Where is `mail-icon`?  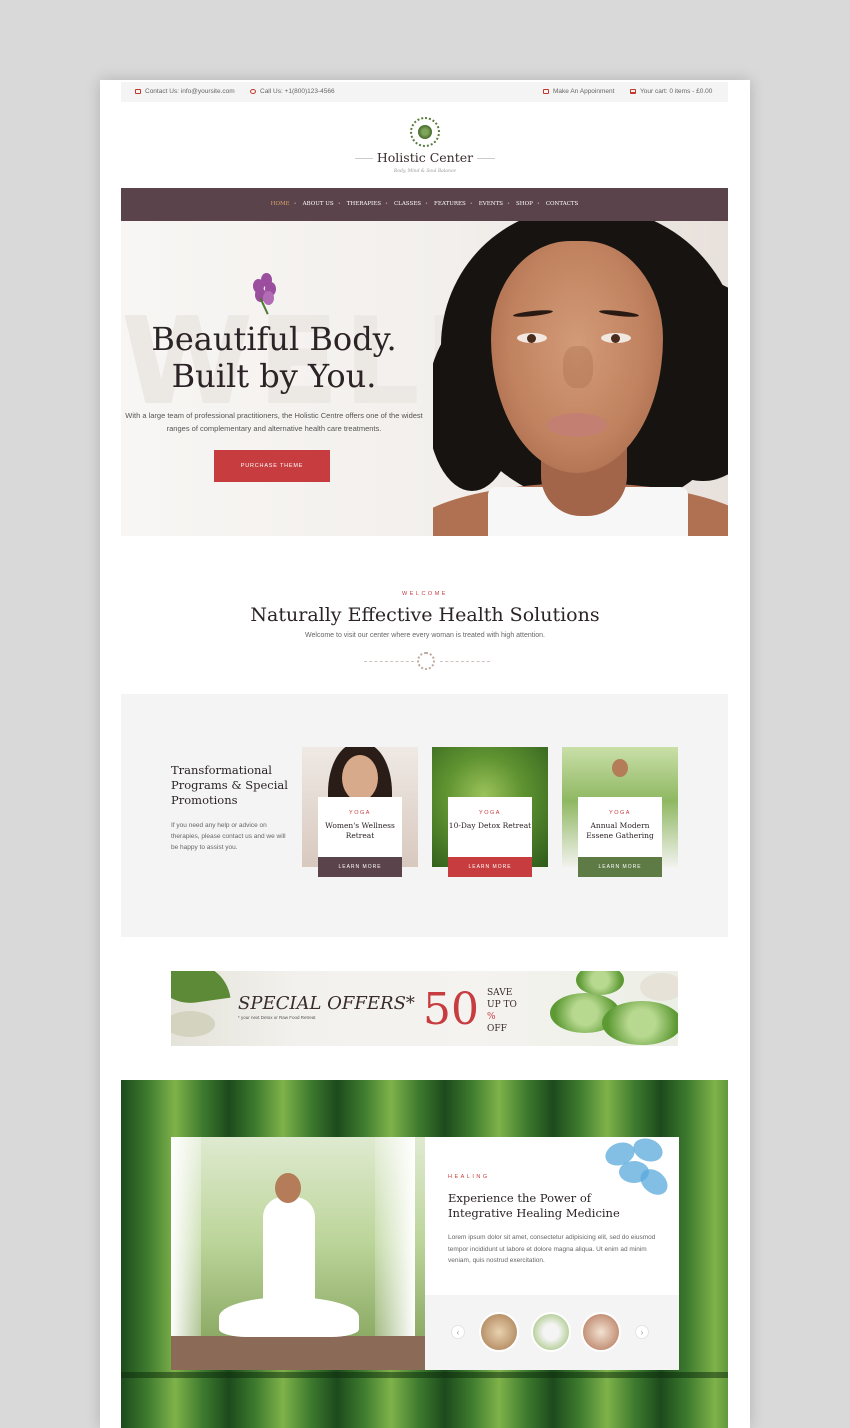
mail-icon is located at coordinates (138, 91).